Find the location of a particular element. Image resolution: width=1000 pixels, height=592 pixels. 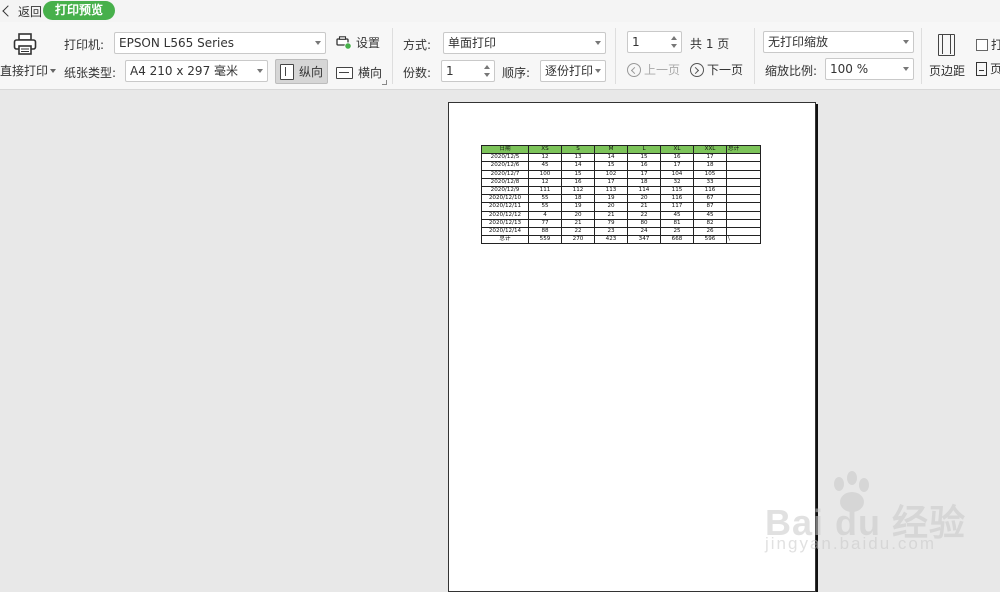

printer-icon is located at coordinates (25, 44).